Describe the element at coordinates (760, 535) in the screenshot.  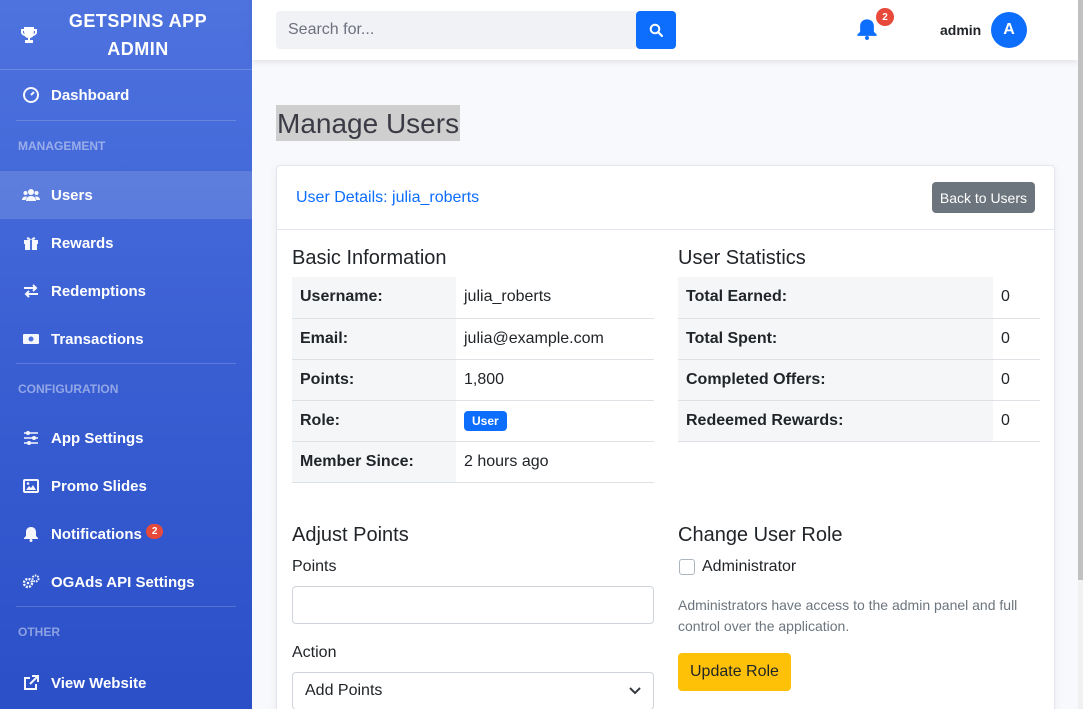
I see `change-role-title: Change User Role` at that location.